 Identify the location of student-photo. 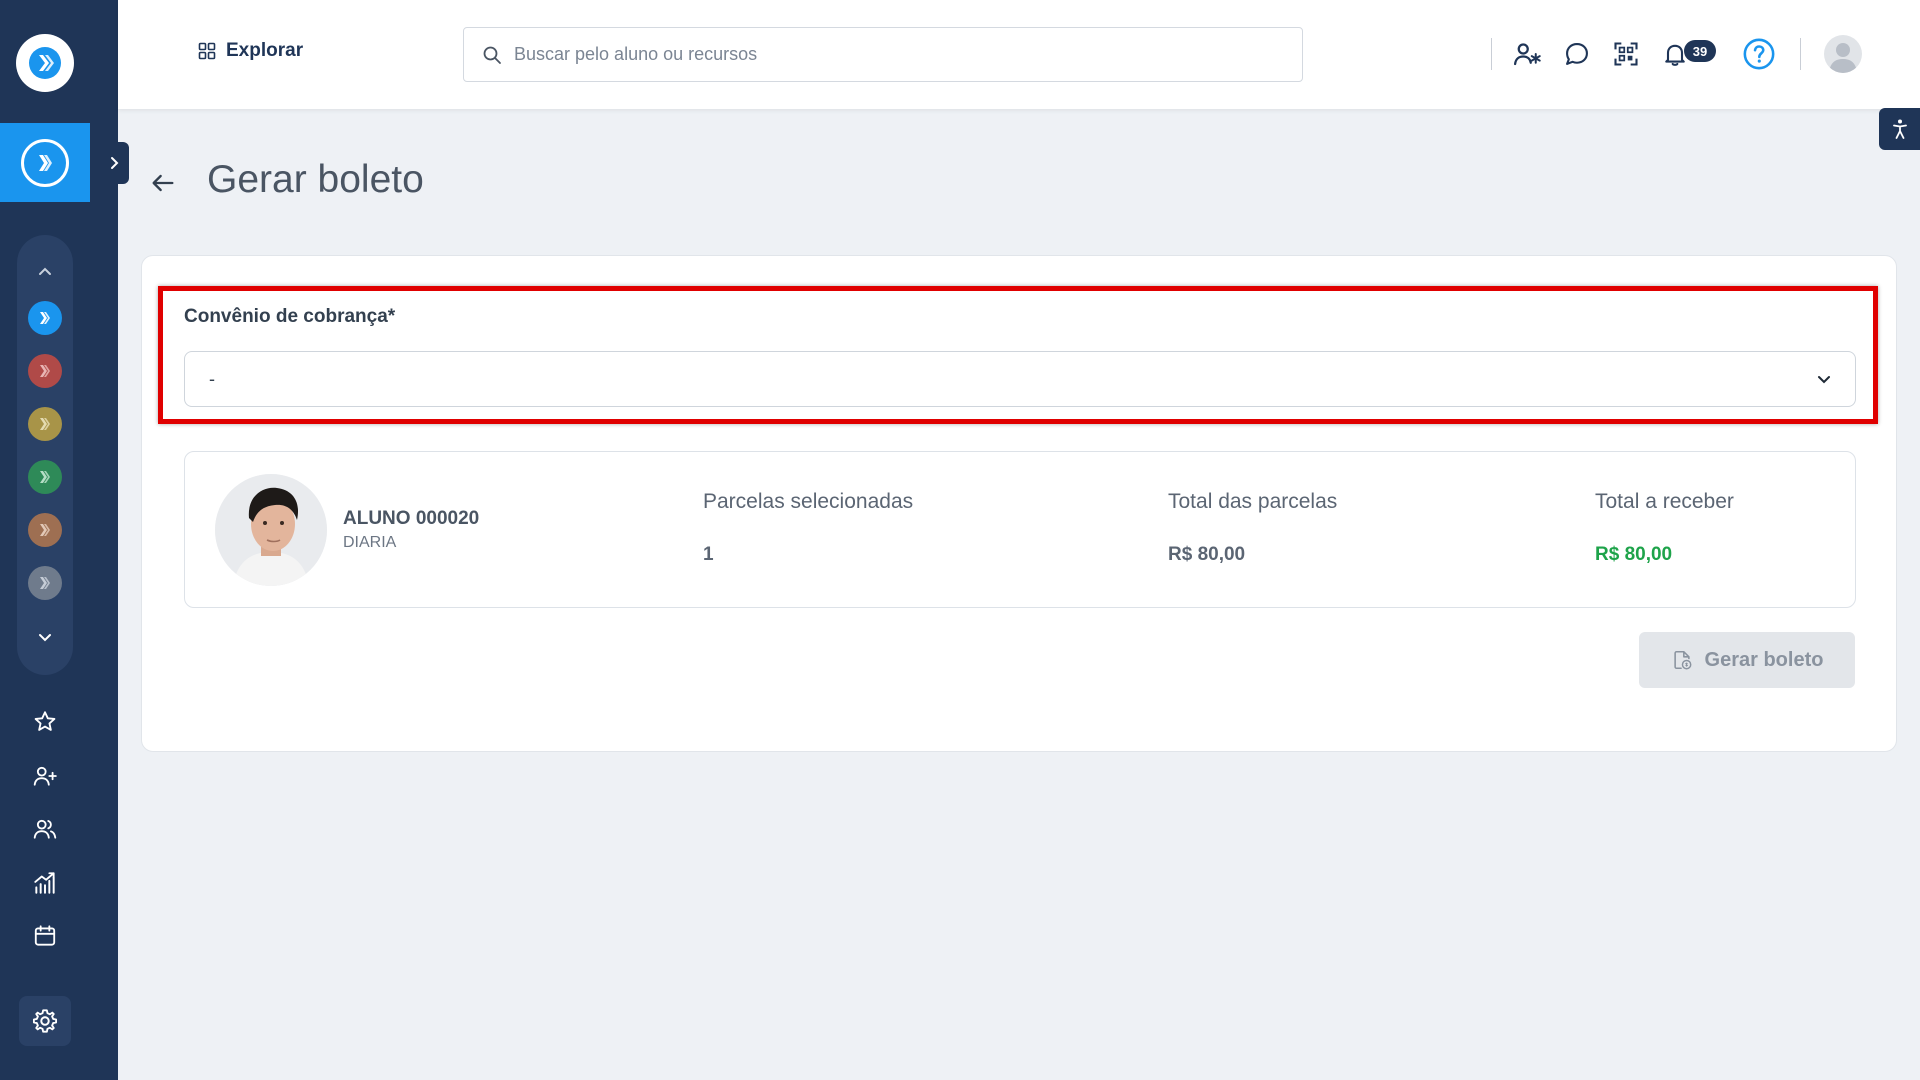
(271, 530).